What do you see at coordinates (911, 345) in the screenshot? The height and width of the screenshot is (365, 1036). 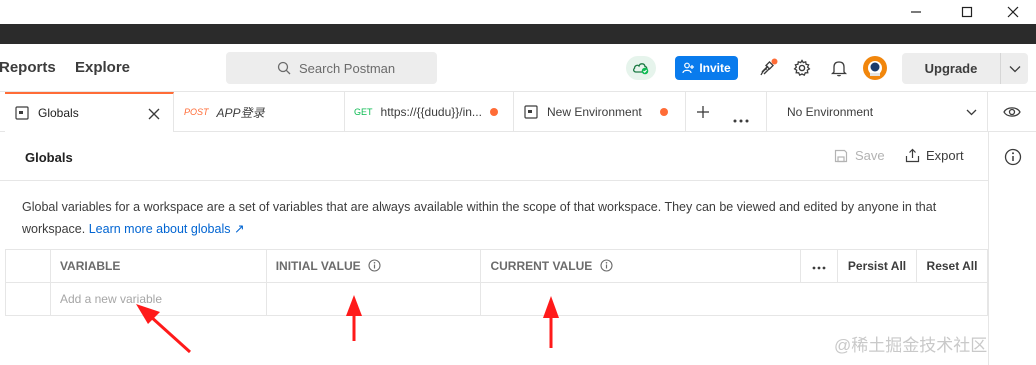 I see `watermark: @稀土掘金技术社区` at bounding box center [911, 345].